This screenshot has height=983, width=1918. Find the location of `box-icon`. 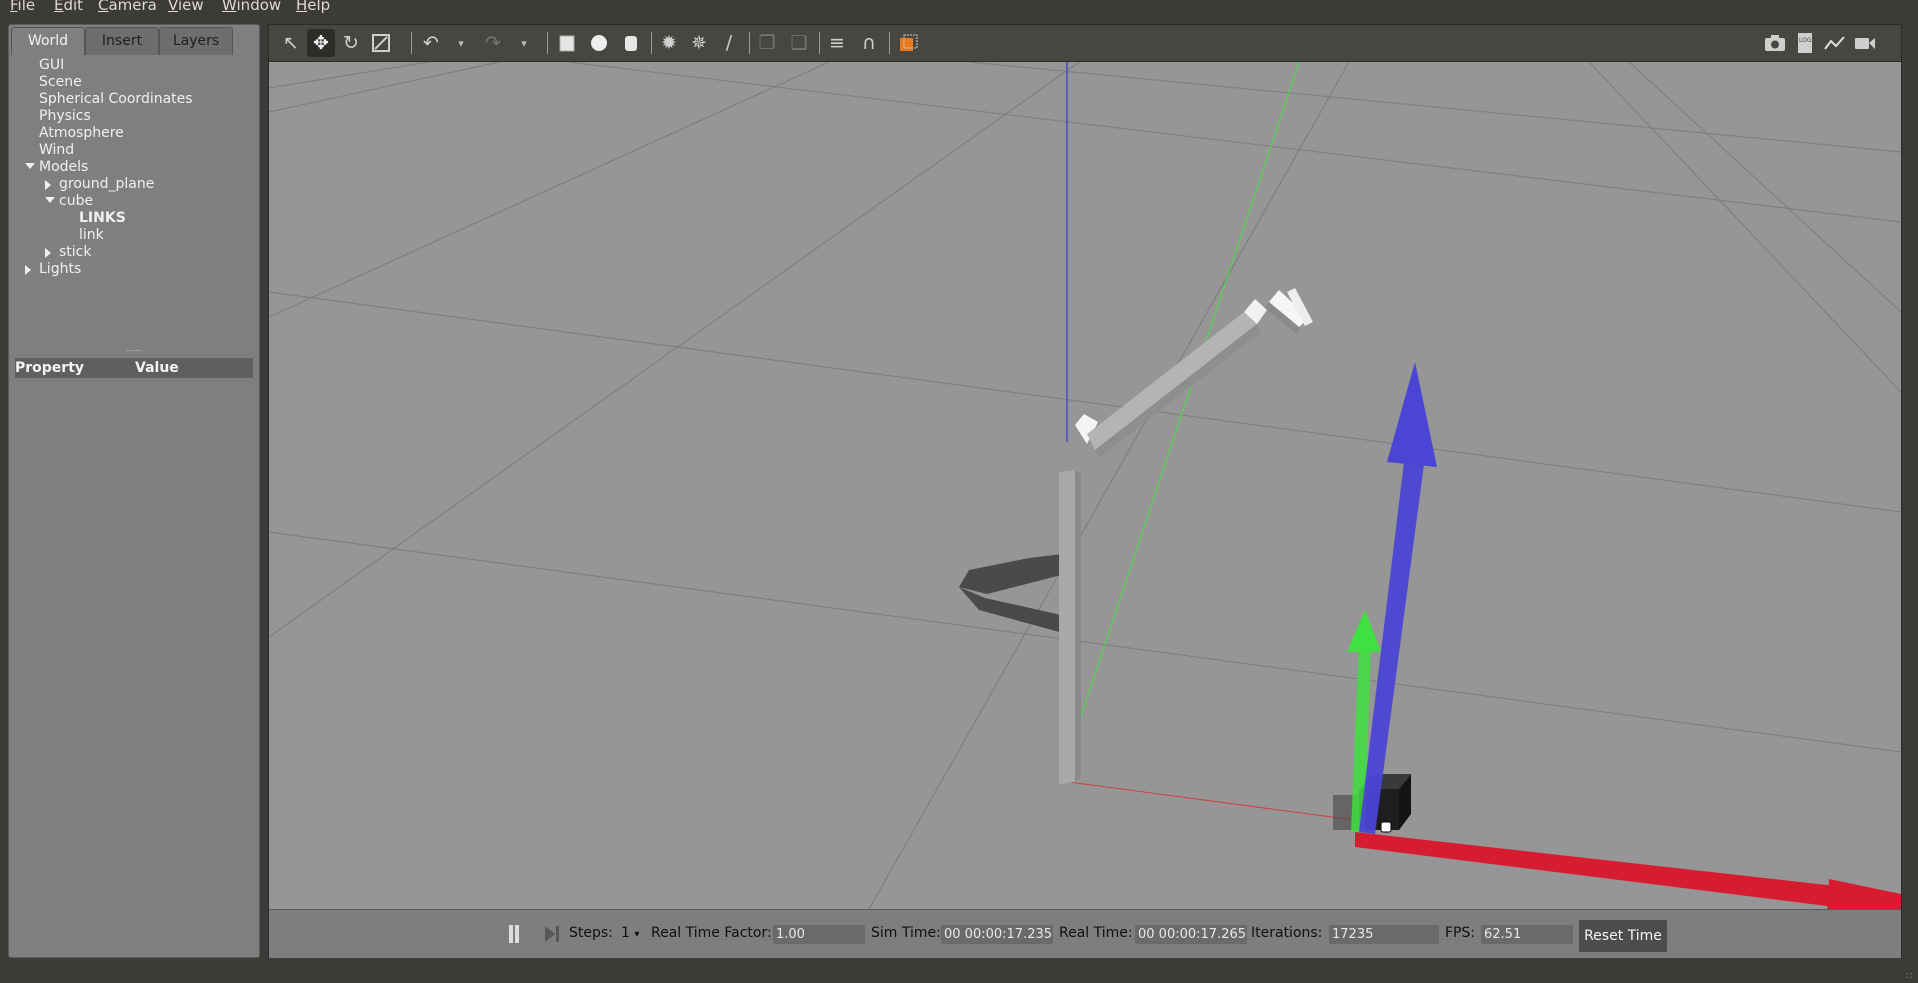

box-icon is located at coordinates (567, 43).